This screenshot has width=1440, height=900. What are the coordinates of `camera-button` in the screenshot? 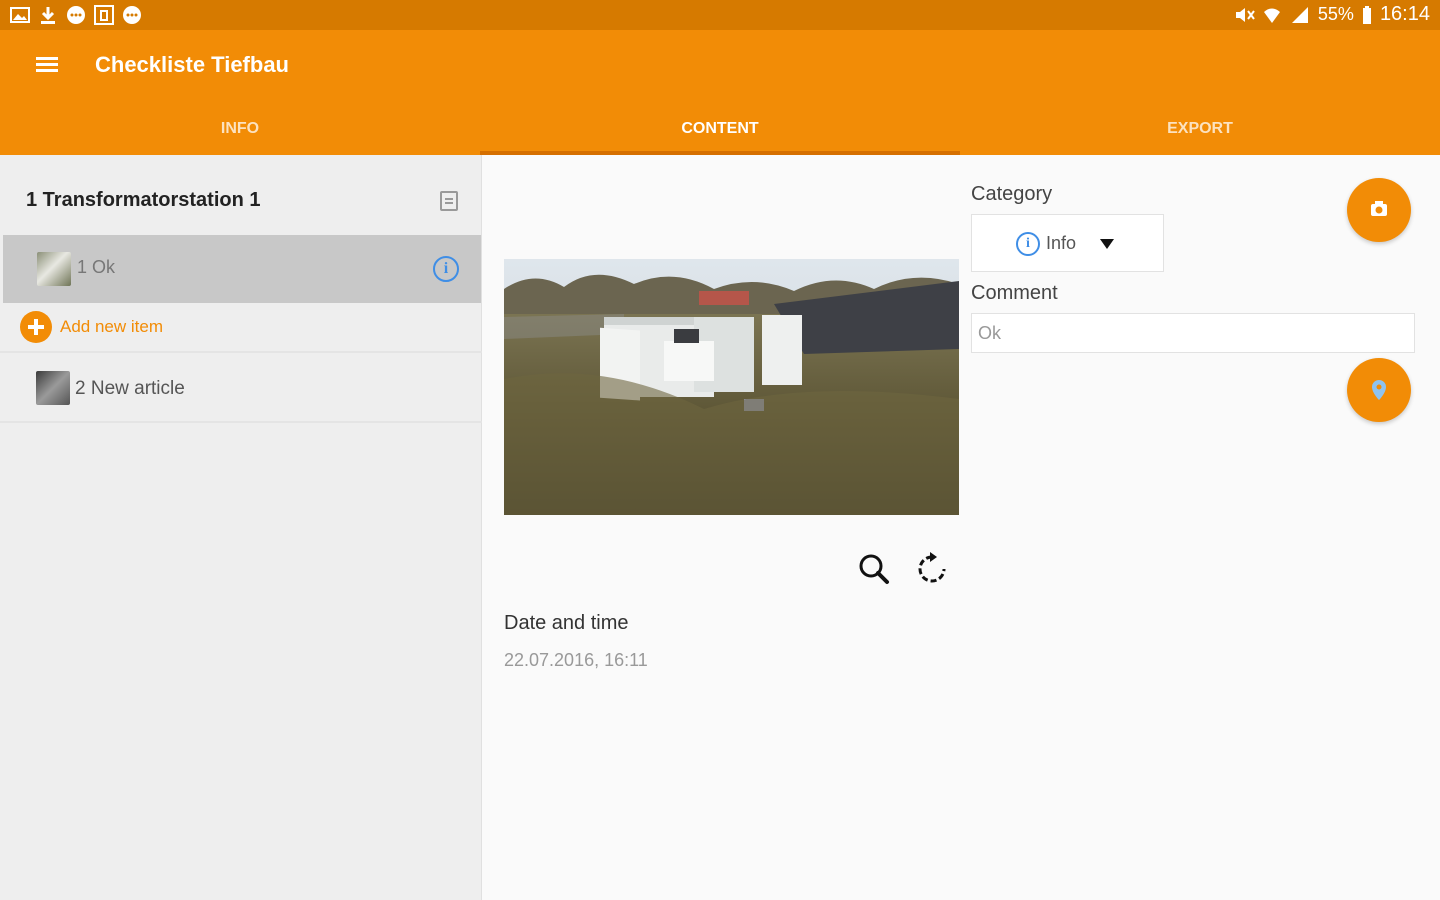 It's located at (1379, 210).